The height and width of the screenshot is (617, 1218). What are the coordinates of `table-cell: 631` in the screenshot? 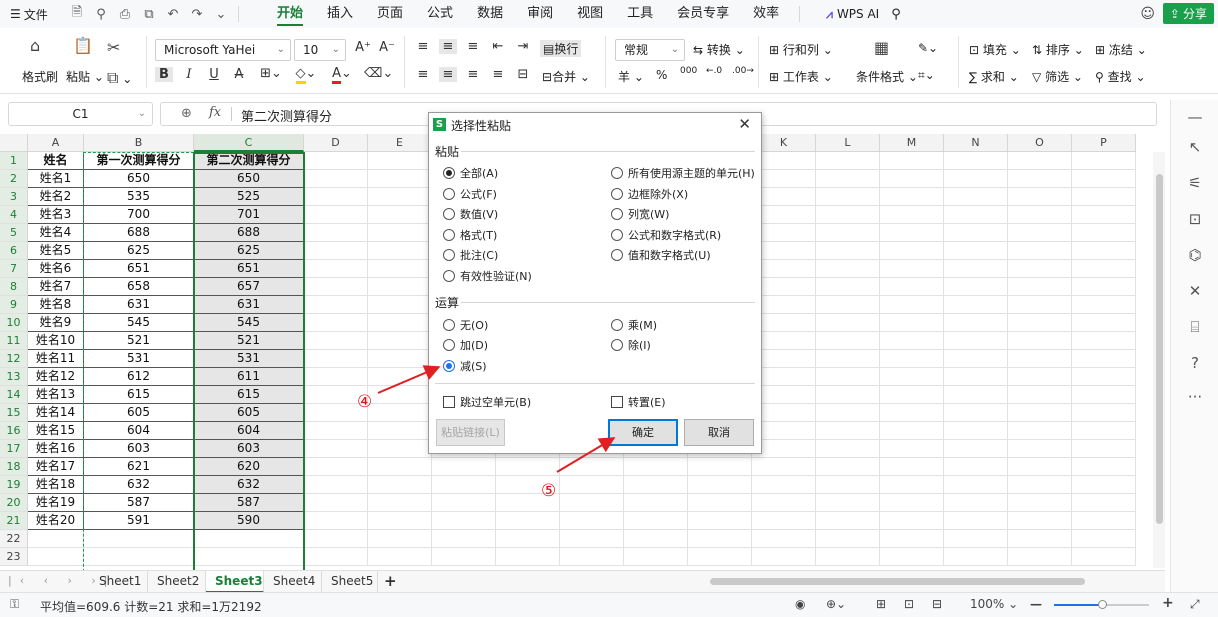 It's located at (249, 305).